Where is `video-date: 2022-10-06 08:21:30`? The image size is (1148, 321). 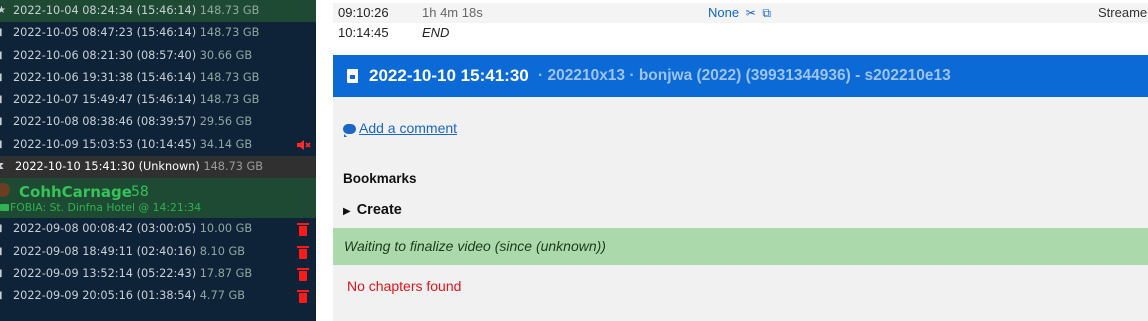
video-date: 2022-10-06 08:21:30 is located at coordinates (73, 55).